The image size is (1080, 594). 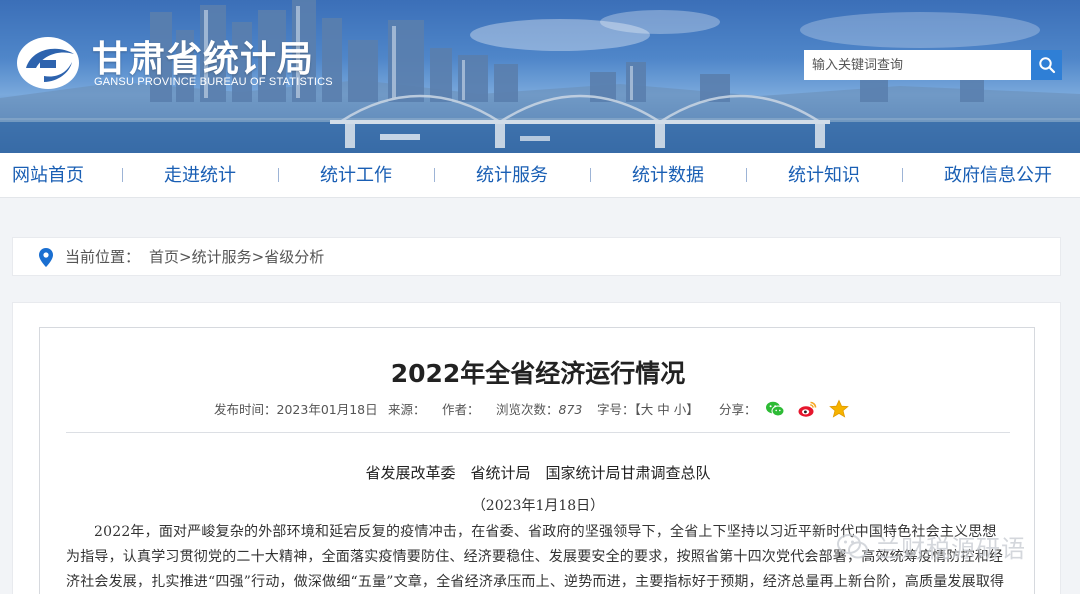 What do you see at coordinates (213, 82) in the screenshot?
I see `site-name-en: GANSU PROVINCE BUREAU OF STATISTICS` at bounding box center [213, 82].